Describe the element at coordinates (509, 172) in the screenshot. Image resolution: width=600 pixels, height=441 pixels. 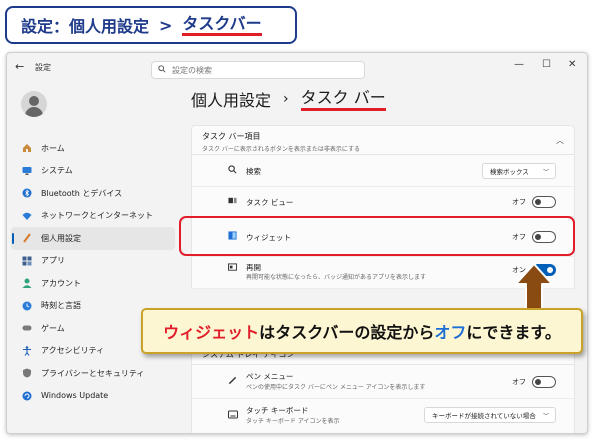
I see `dropdown-value: 検索ボックス` at that location.